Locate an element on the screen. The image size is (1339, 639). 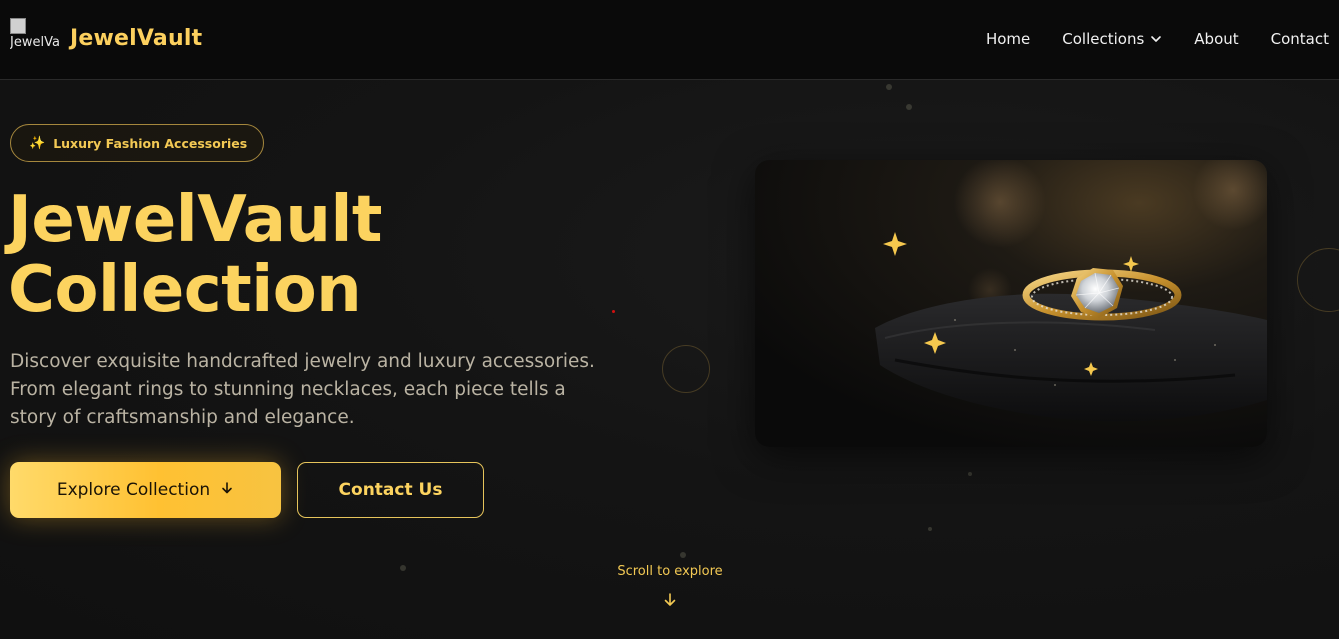
nav-link-home: Home is located at coordinates (1008, 39).